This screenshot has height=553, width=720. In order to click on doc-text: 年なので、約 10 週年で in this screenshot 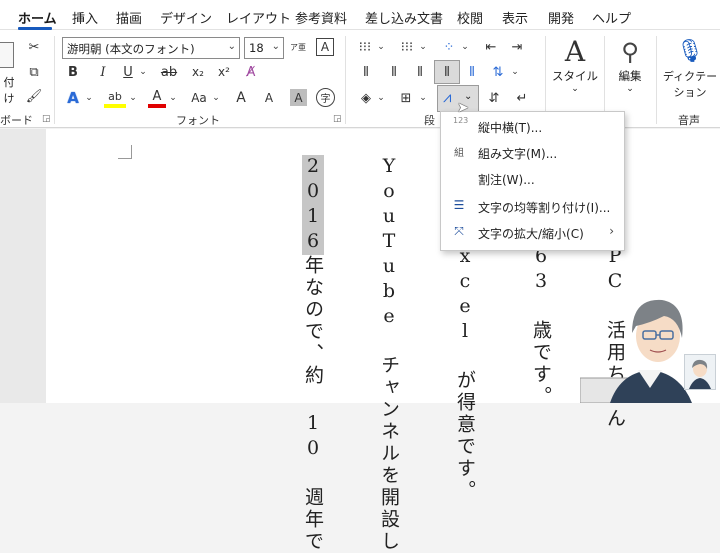, I will do `click(313, 404)`.